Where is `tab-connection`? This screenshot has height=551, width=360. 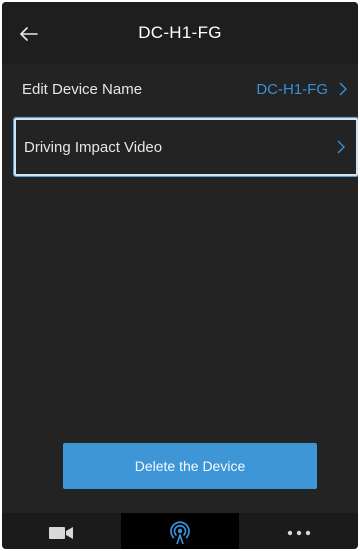 tab-connection is located at coordinates (180, 531).